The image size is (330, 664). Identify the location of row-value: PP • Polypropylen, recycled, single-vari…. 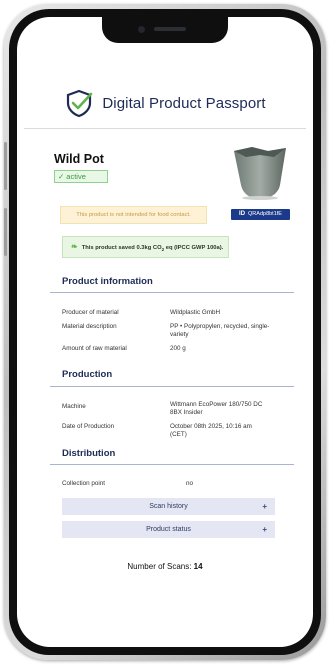
(220, 330).